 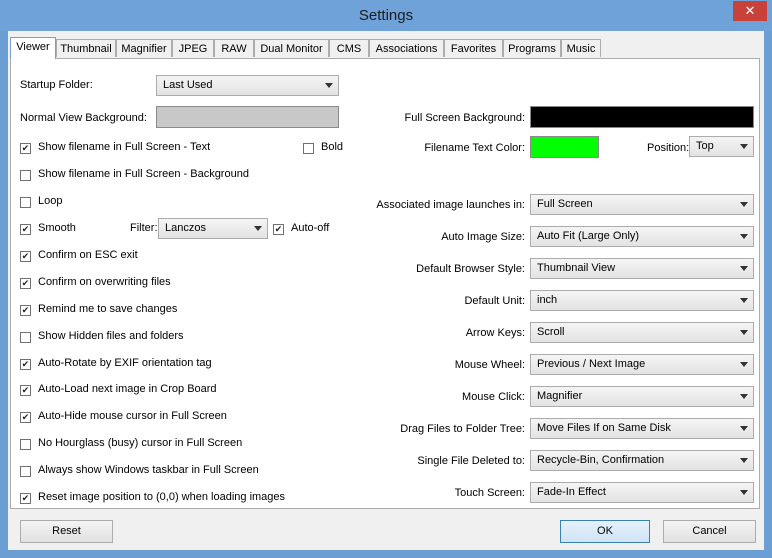 I want to click on auto-image-size-dropdown: Auto Fit (Large Only), so click(x=642, y=236).